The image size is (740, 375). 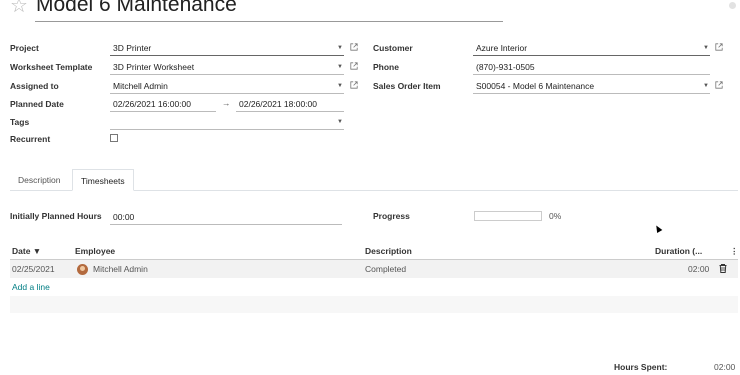 I want to click on avatar, so click(x=82, y=269).